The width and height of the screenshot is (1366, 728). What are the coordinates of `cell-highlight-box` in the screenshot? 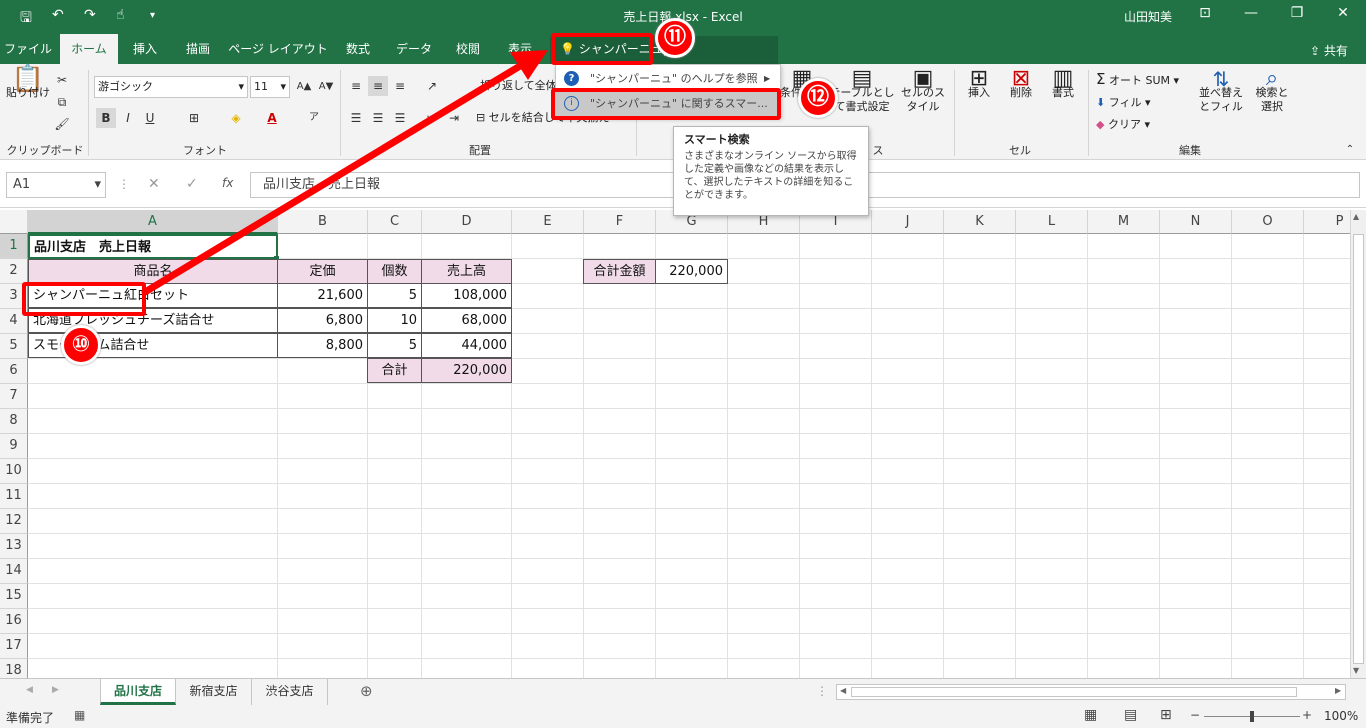 It's located at (84, 299).